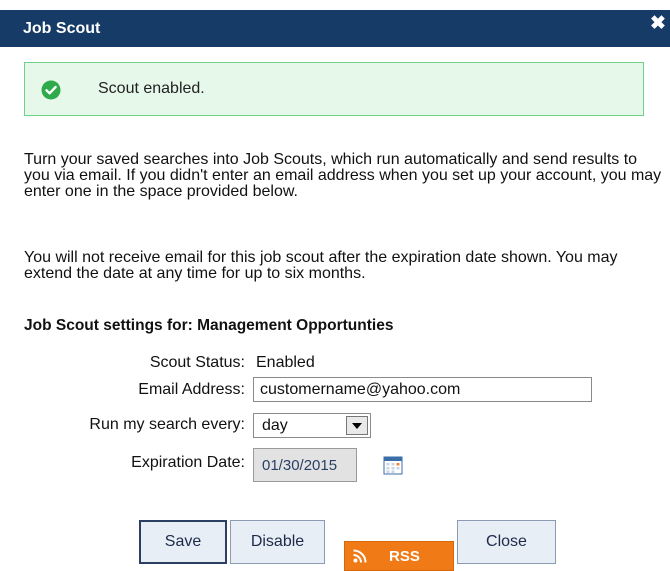  What do you see at coordinates (506, 542) in the screenshot?
I see `close-button: Close` at bounding box center [506, 542].